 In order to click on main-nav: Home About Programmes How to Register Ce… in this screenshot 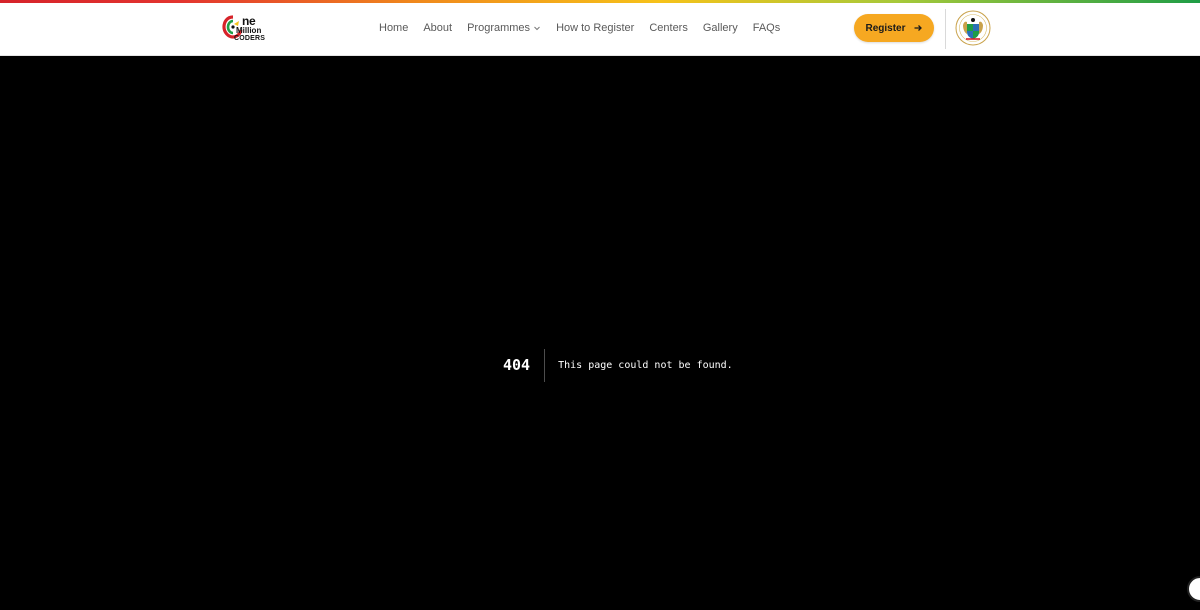, I will do `click(579, 28)`.